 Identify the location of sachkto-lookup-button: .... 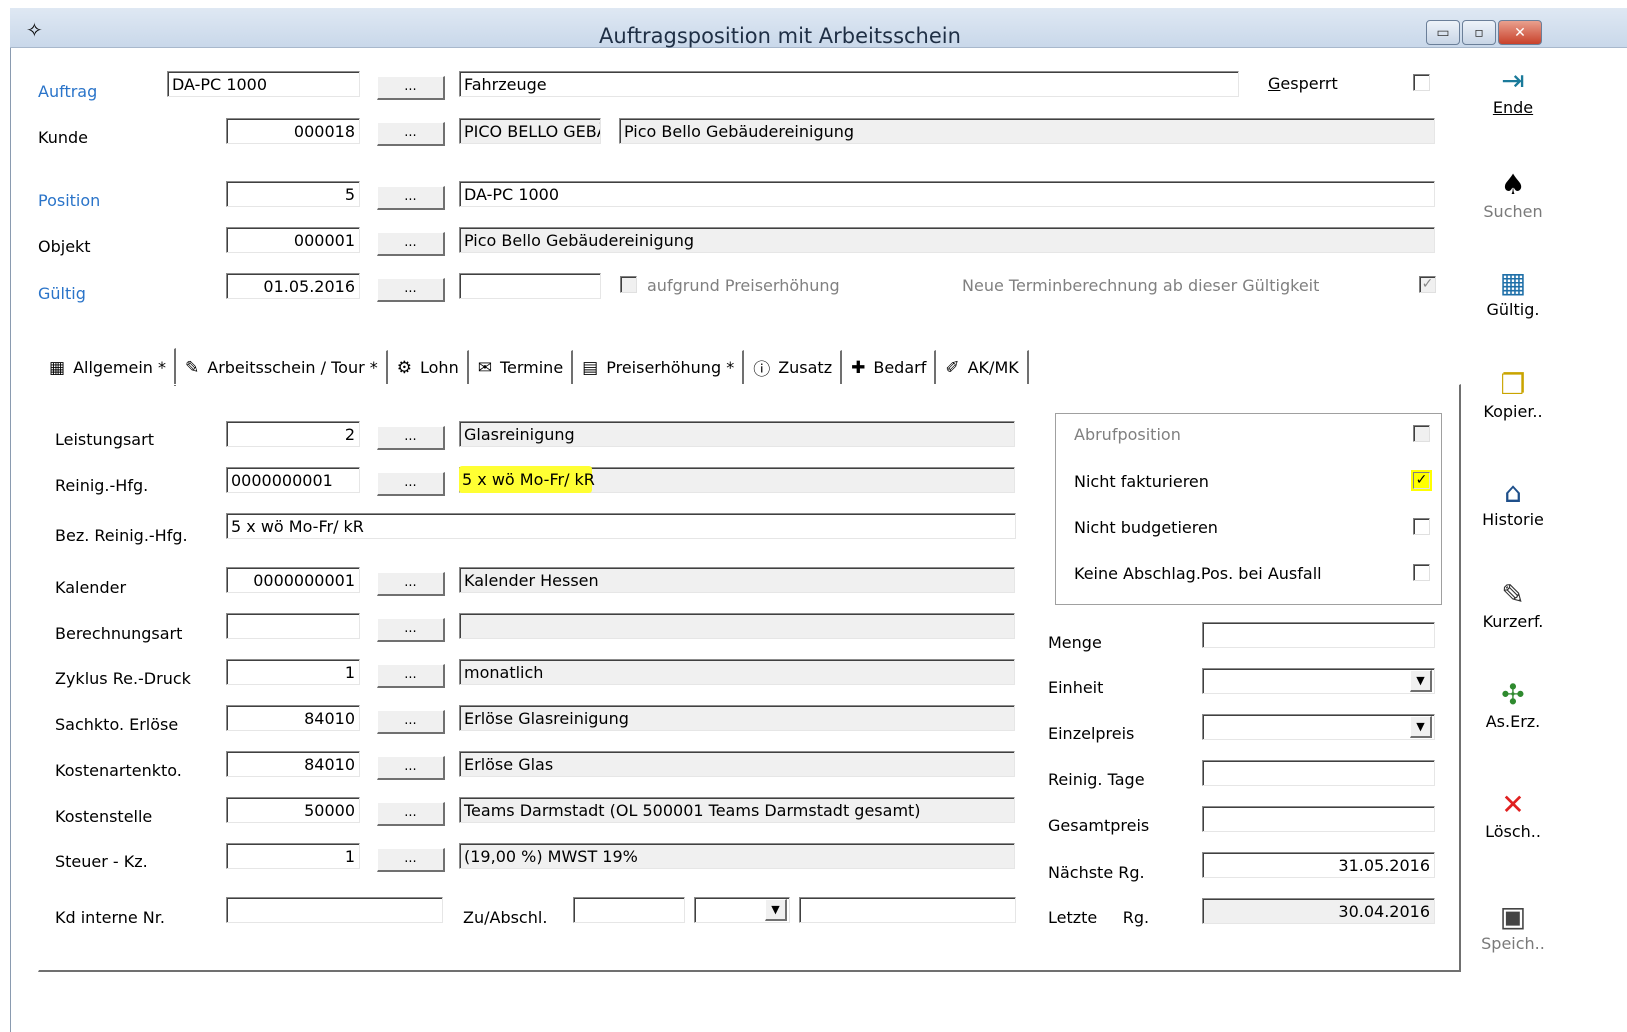
(411, 722).